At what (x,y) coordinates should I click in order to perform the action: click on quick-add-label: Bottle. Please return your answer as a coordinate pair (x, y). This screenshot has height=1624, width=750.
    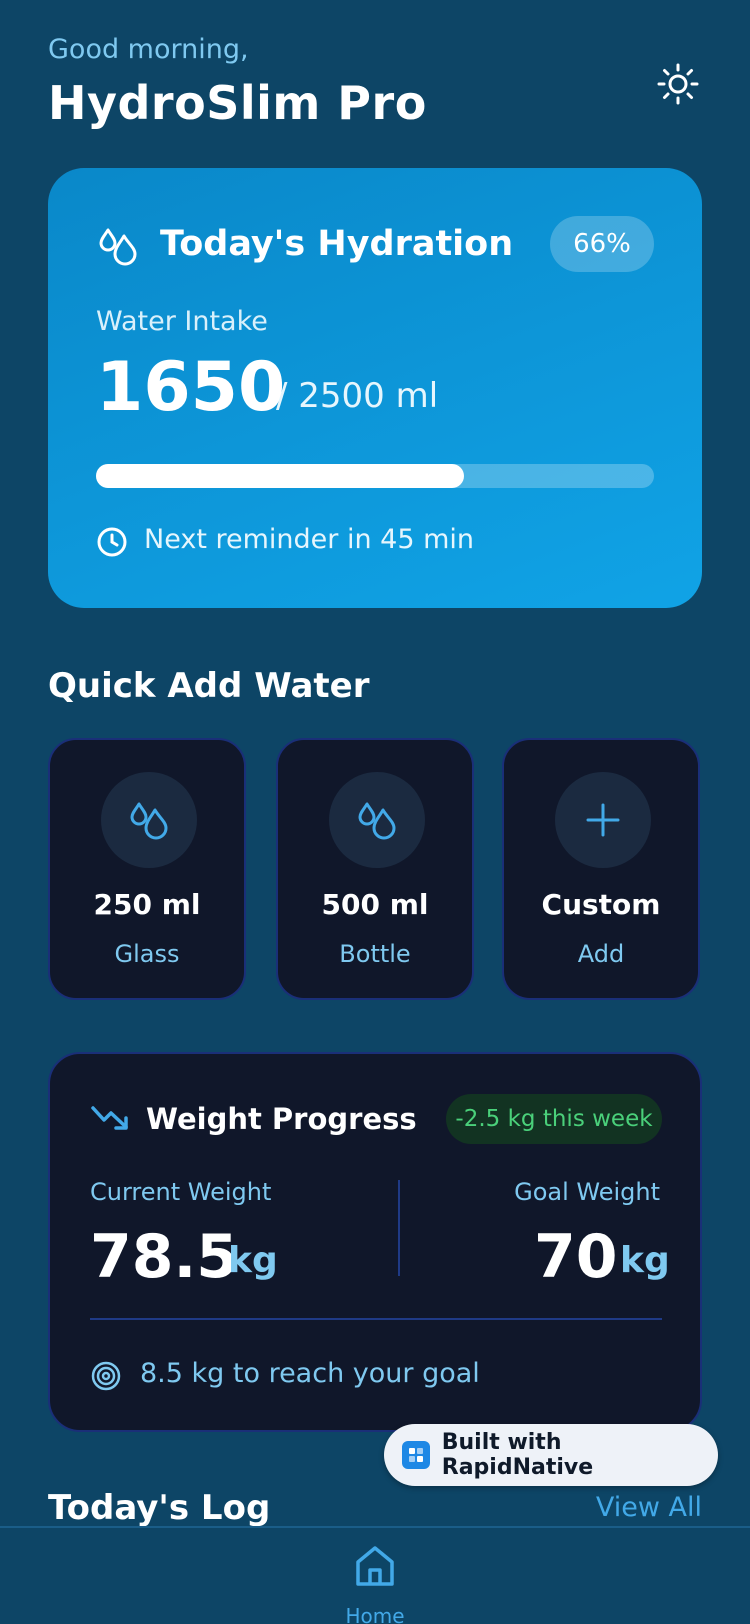
    Looking at the image, I should click on (375, 954).